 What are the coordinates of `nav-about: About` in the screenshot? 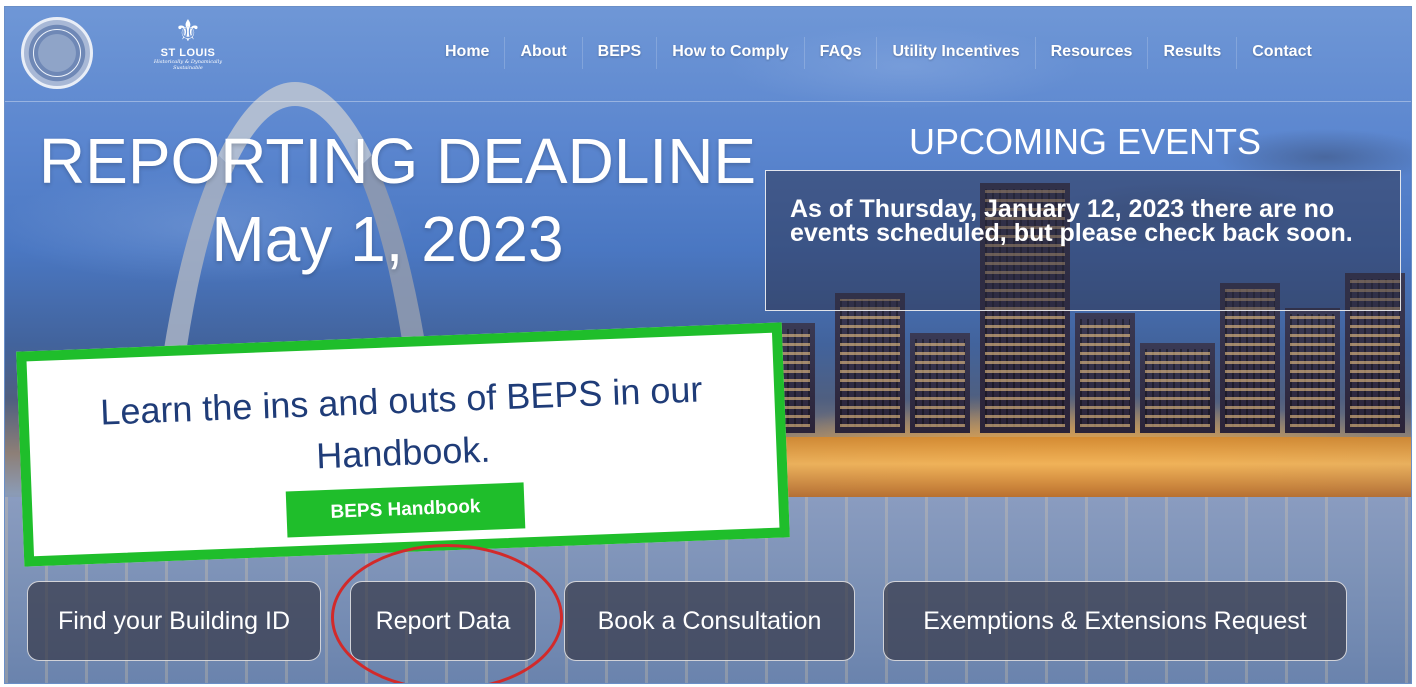 It's located at (544, 53).